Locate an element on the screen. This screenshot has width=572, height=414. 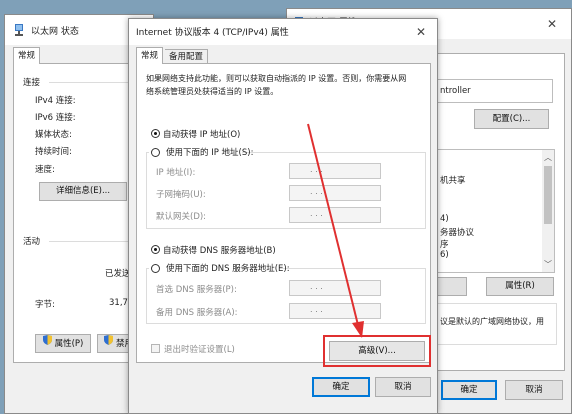
gateway-label: 默认网关(D): is located at coordinates (181, 217).